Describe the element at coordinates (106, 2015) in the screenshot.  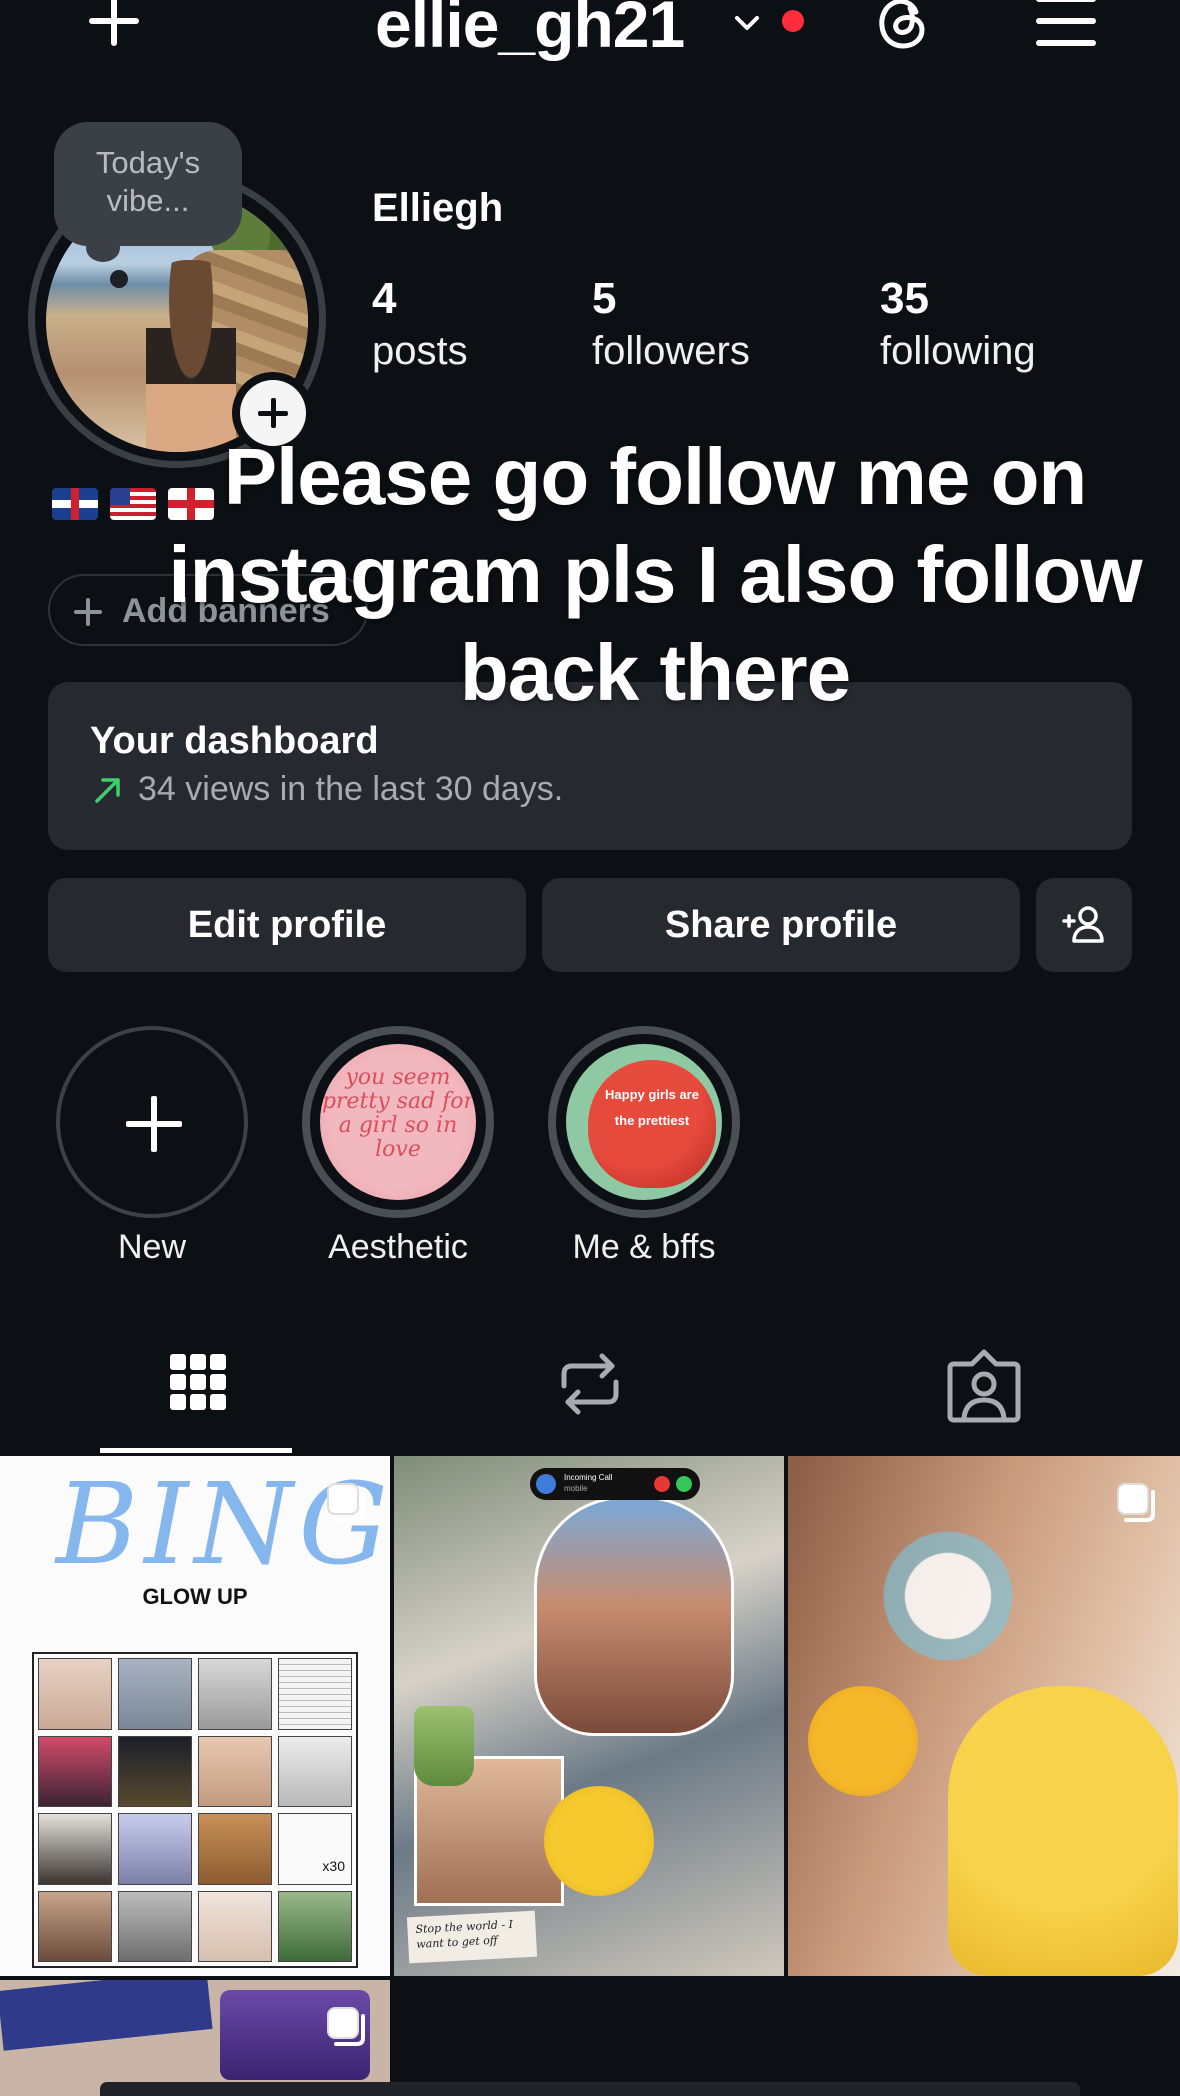
I see `book-cover` at that location.